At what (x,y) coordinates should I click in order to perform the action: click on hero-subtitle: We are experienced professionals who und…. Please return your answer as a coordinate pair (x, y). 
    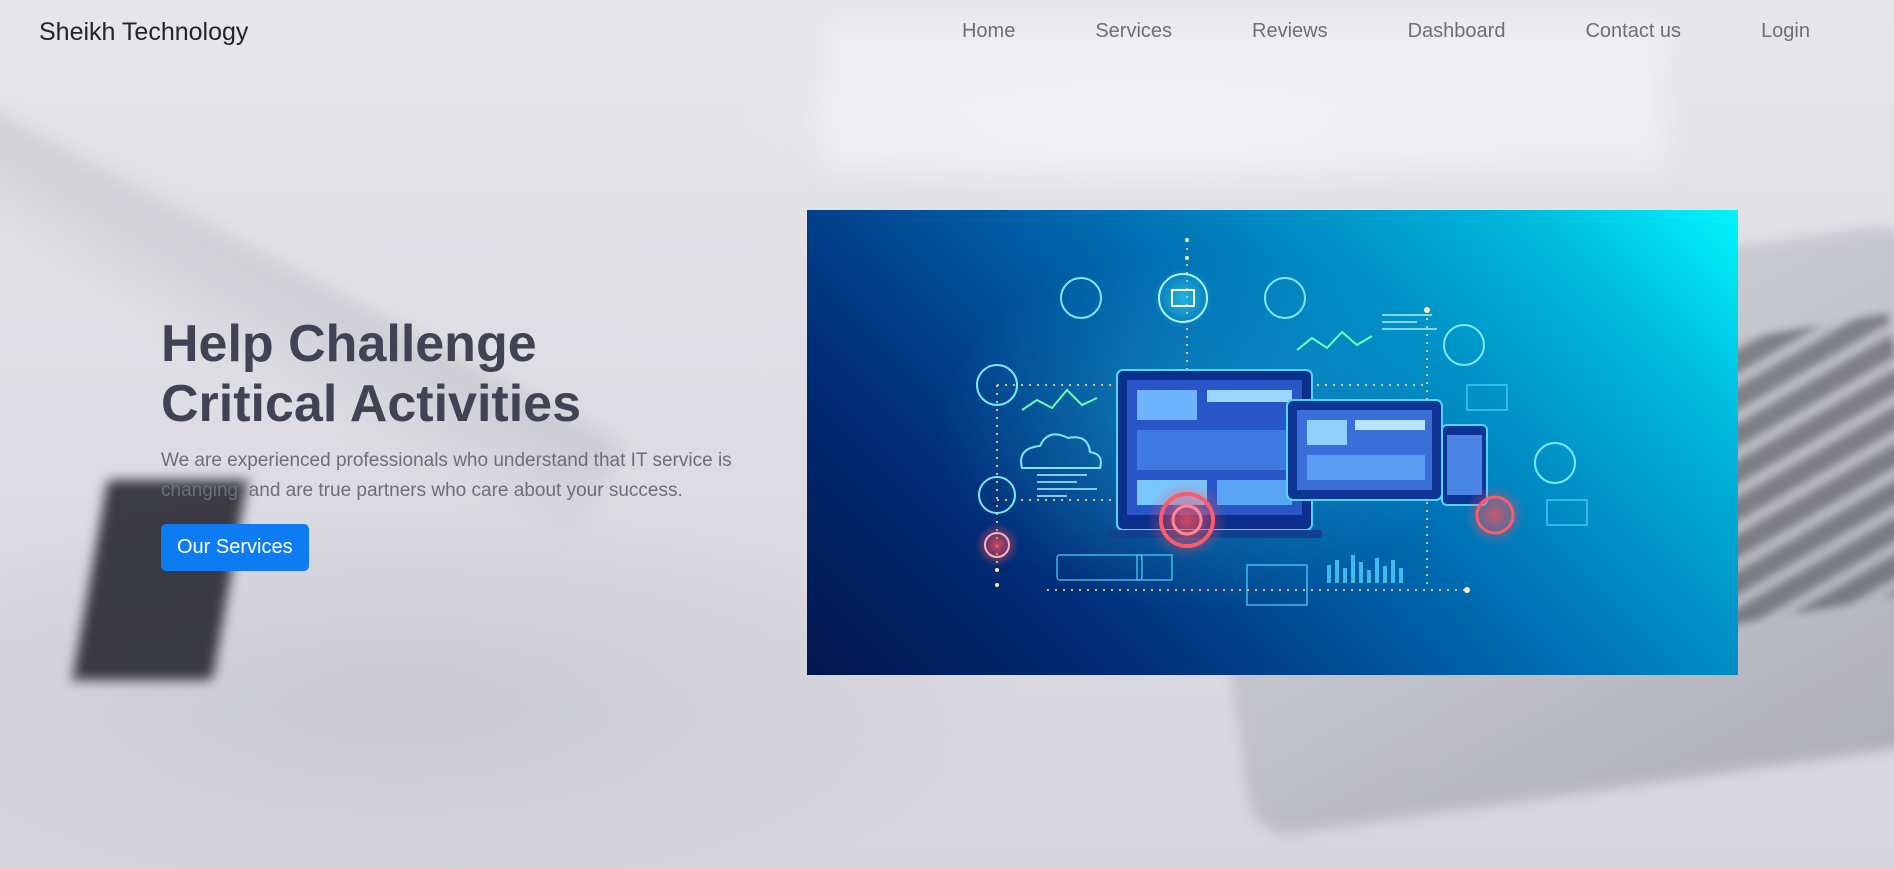
    Looking at the image, I should click on (446, 475).